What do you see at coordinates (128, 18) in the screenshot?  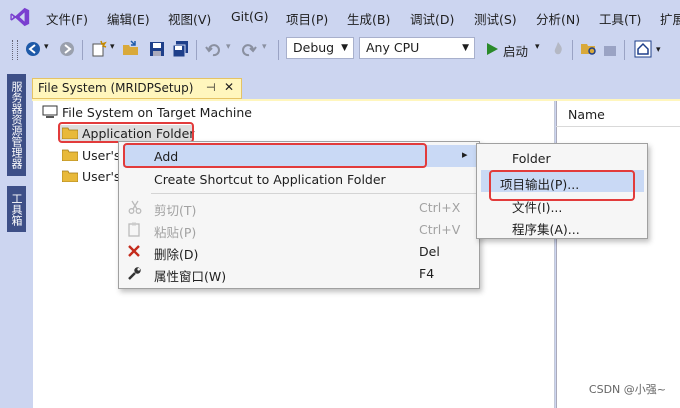 I see `menu-edit: 编辑(E)` at bounding box center [128, 18].